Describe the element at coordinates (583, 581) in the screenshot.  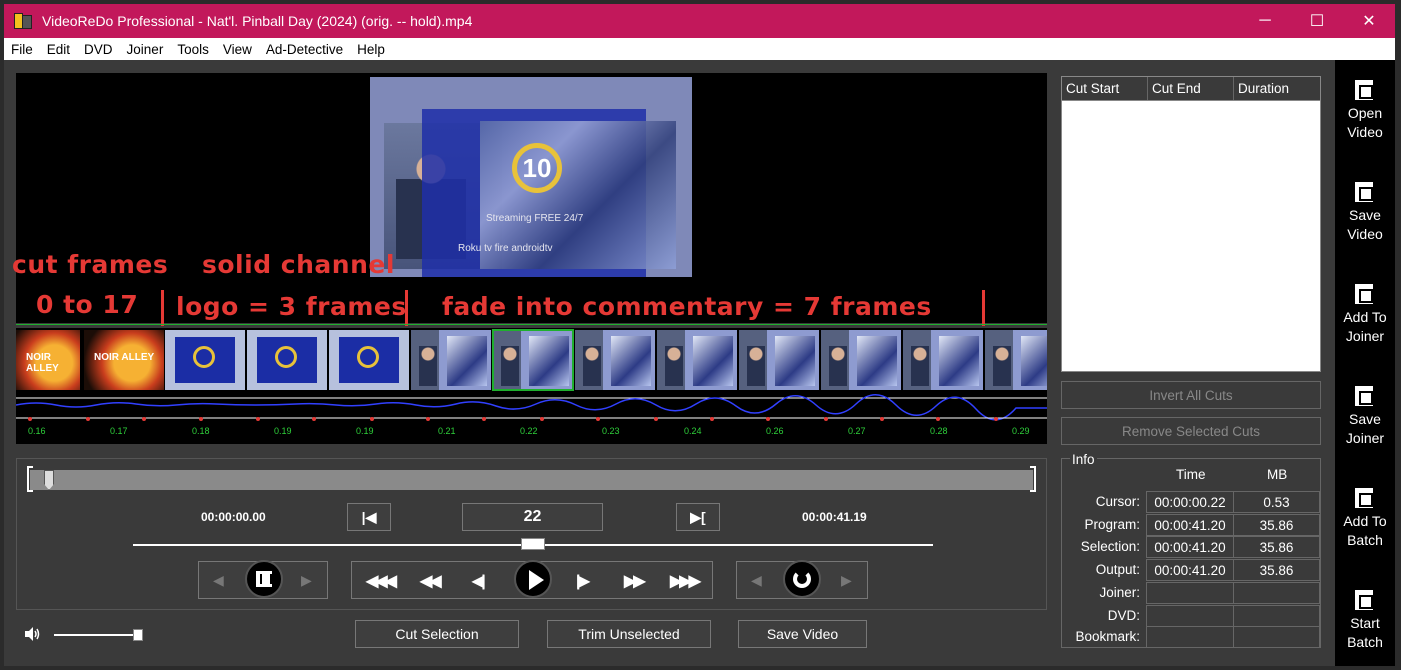
I see `step-forward-icon: |▶` at that location.